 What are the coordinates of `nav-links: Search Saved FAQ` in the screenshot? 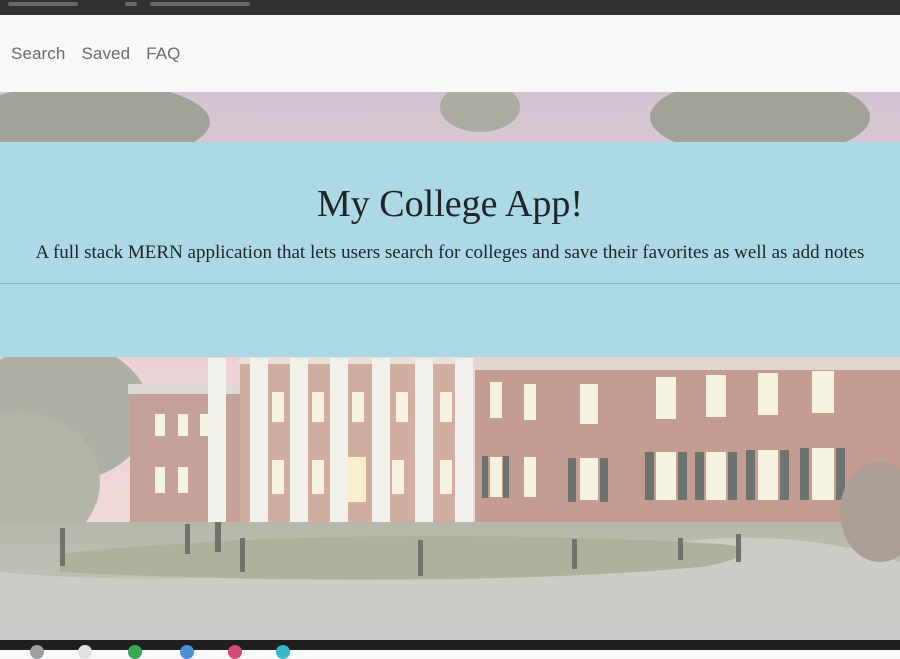 It's located at (95, 54).